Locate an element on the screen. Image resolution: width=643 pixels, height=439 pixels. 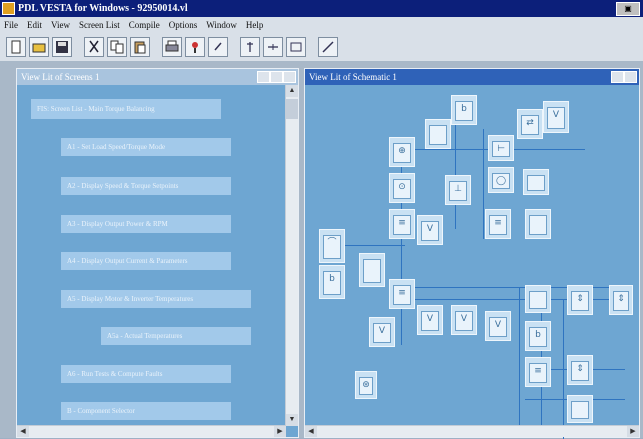
new-file-button is located at coordinates (16, 46).